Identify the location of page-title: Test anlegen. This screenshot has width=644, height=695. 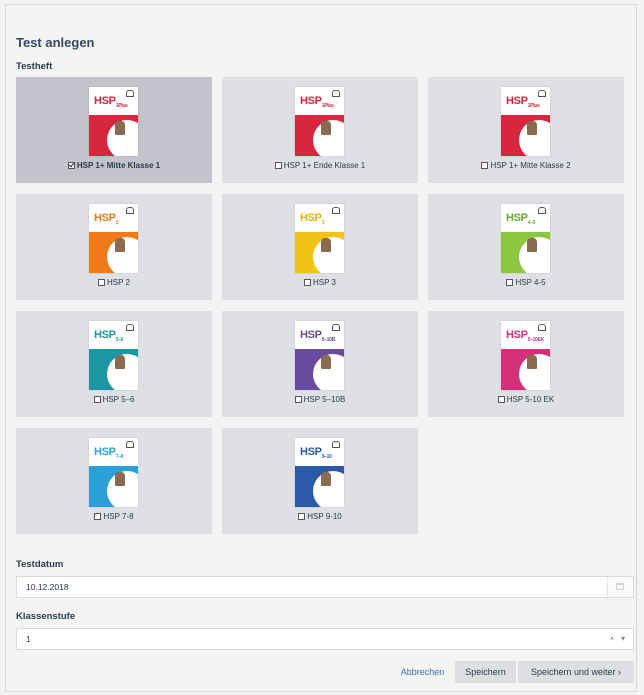
(55, 42).